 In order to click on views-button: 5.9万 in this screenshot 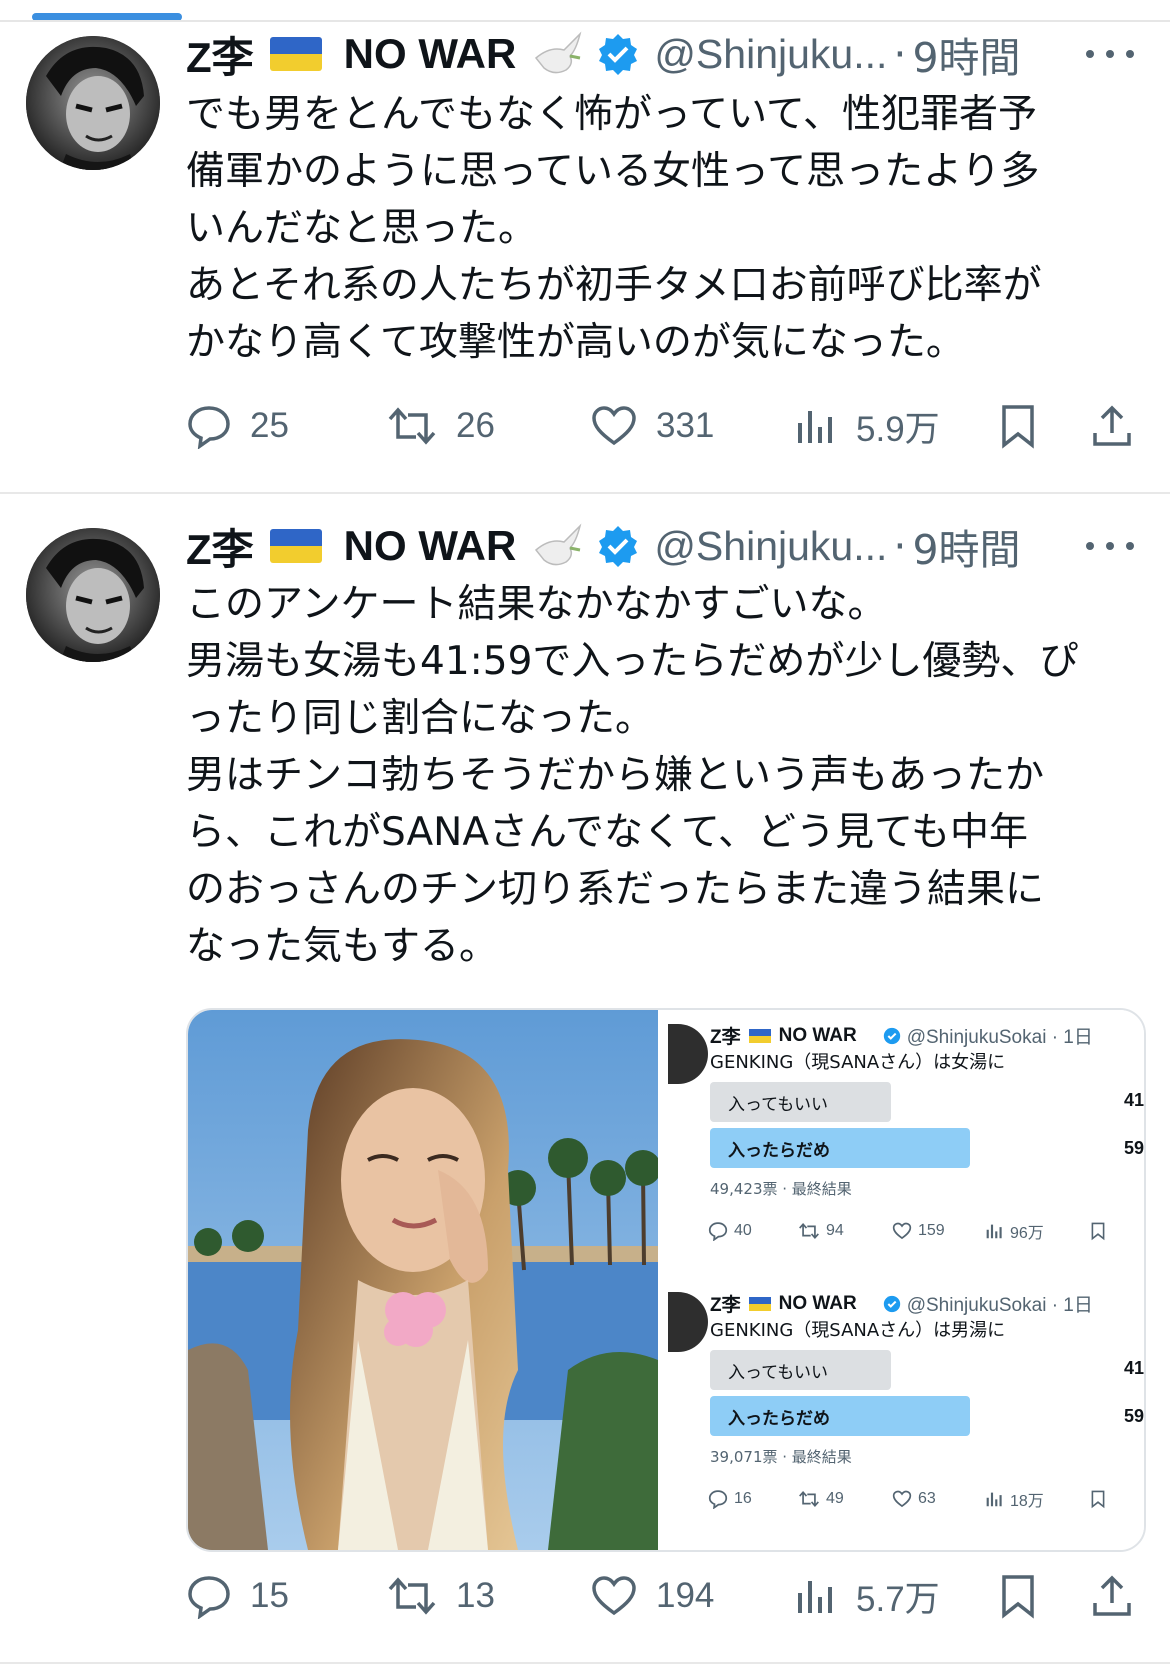, I will do `click(868, 426)`.